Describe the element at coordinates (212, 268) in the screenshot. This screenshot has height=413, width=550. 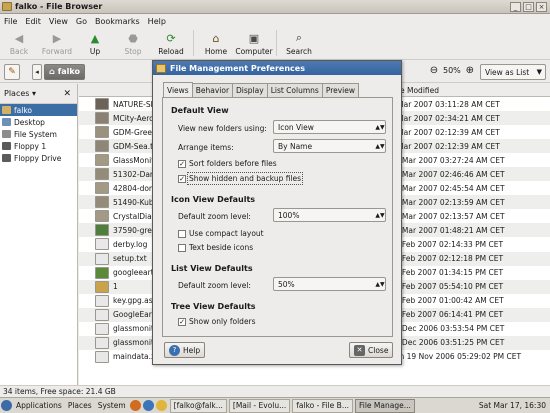
I see `list-view-heading: List View Defaults` at that location.